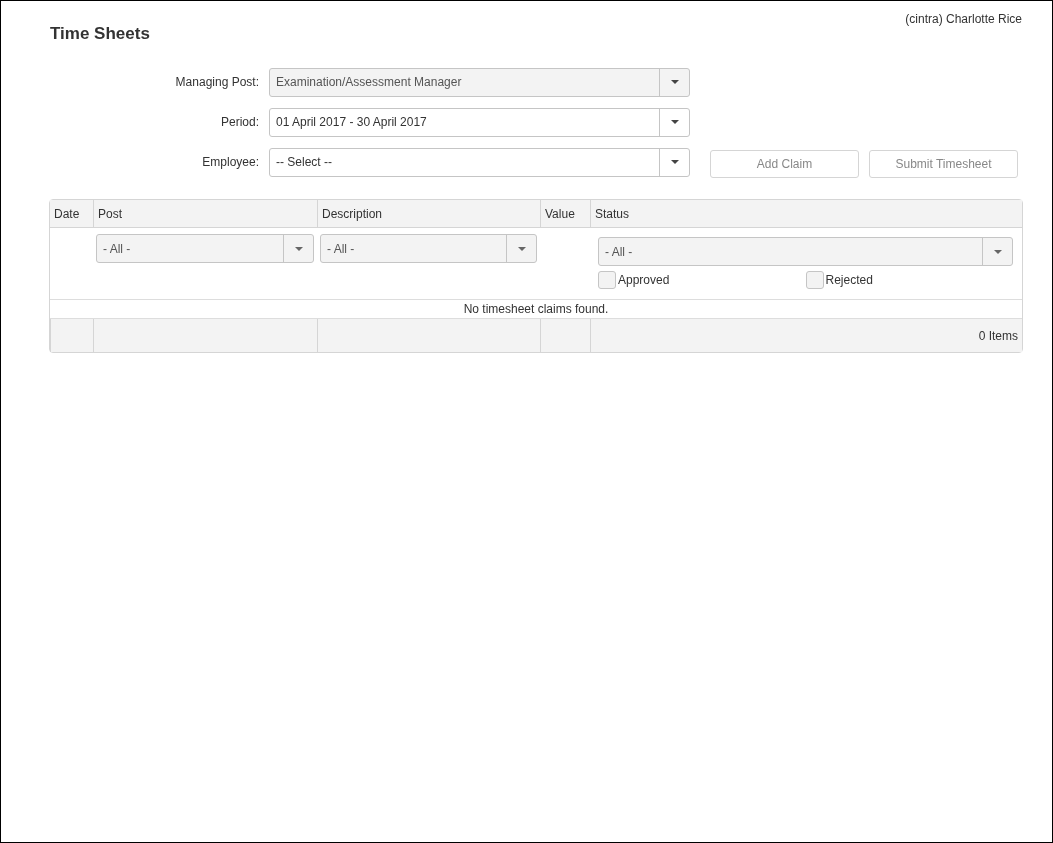 This screenshot has height=843, width=1053. What do you see at coordinates (806, 335) in the screenshot?
I see `item-count: 0 Items` at bounding box center [806, 335].